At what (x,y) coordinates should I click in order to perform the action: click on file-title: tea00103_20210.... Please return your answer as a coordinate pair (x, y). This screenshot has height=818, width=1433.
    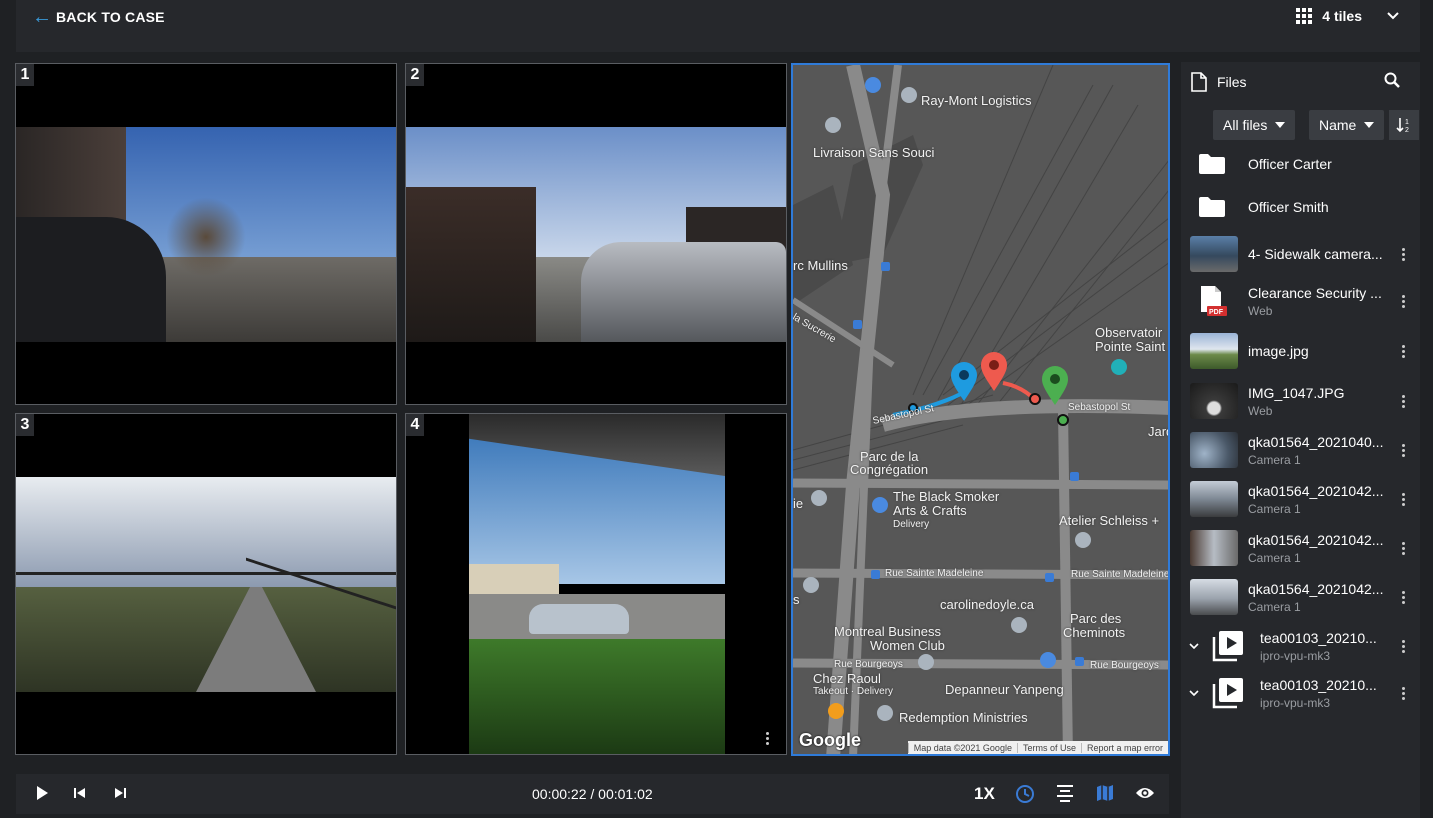
    Looking at the image, I should click on (1318, 637).